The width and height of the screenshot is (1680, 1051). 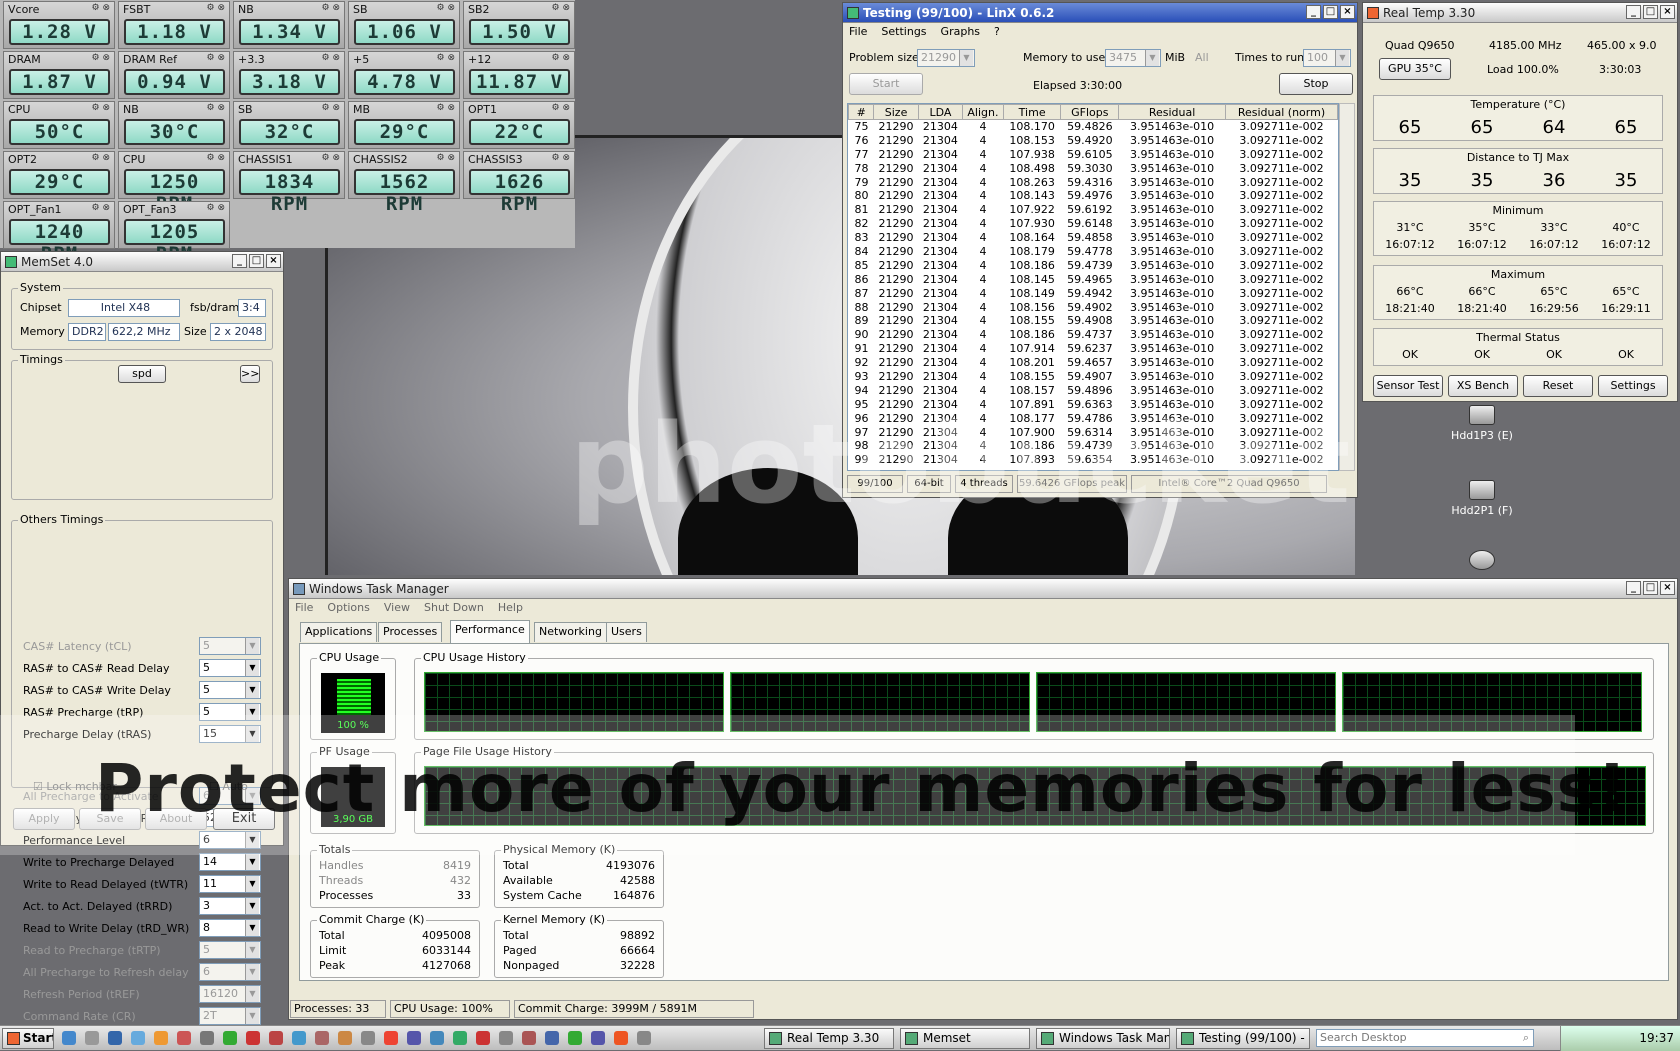 What do you see at coordinates (1633, 386) in the screenshot?
I see `realtemp-settings-button: Settings` at bounding box center [1633, 386].